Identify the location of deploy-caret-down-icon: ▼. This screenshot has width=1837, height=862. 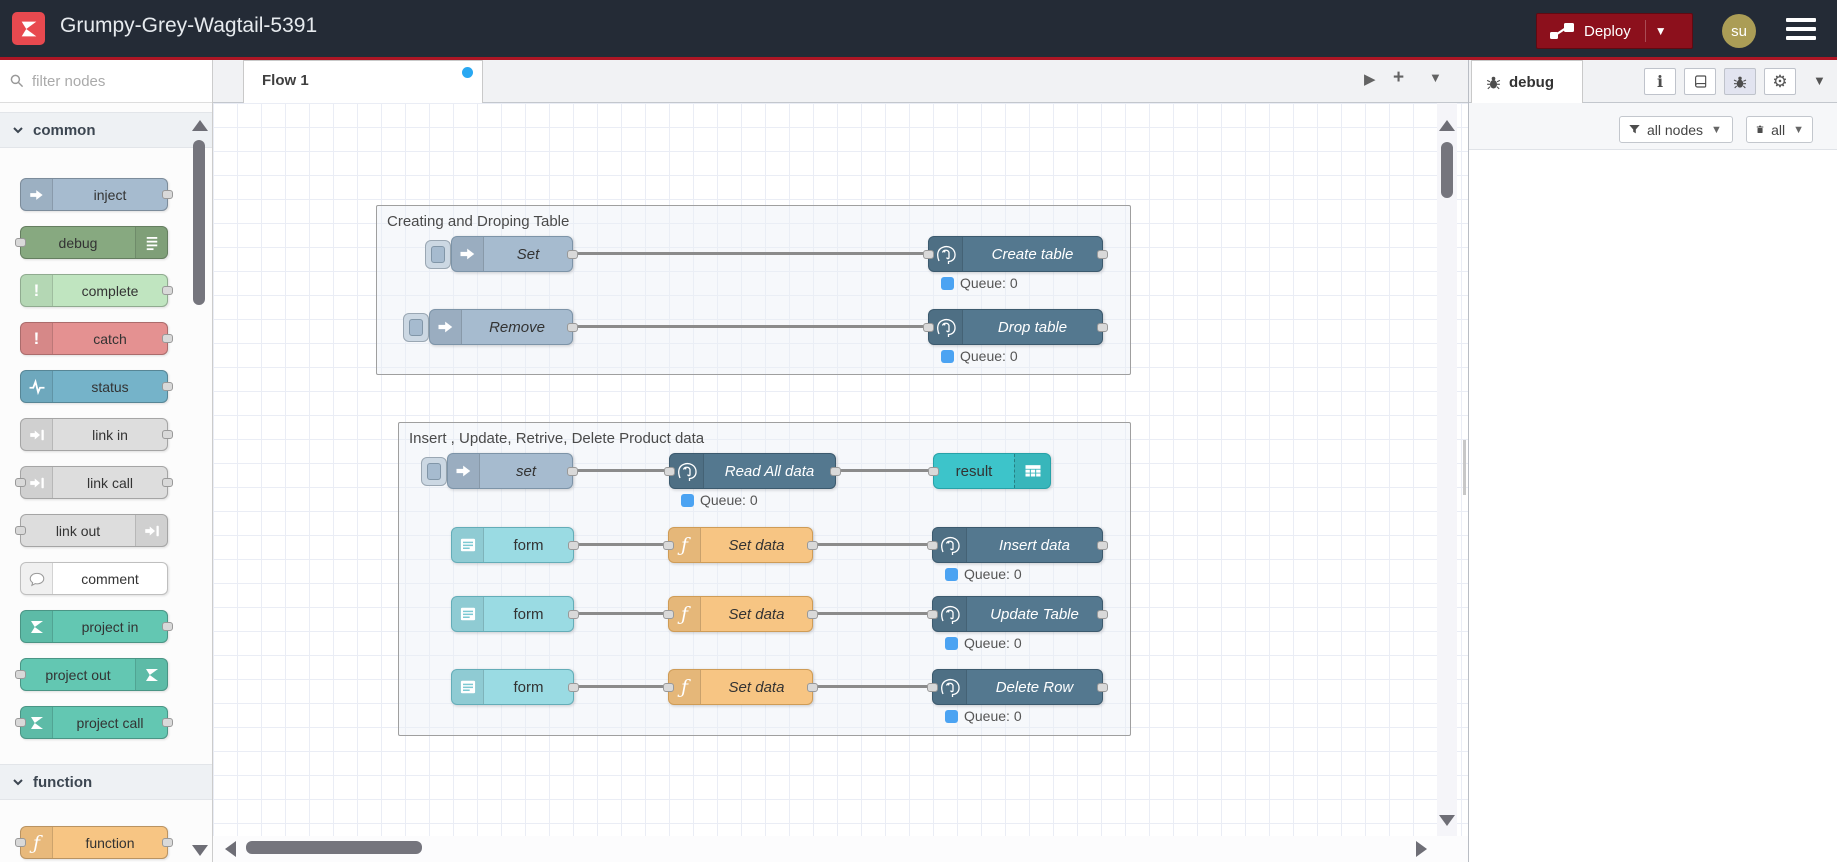
(1661, 31).